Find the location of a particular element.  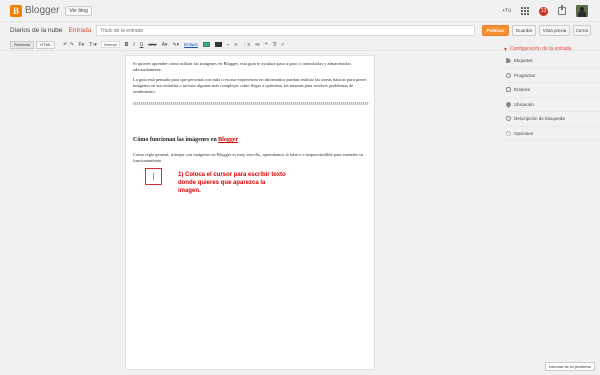

view-blog-button: Ver blog is located at coordinates (78, 10).